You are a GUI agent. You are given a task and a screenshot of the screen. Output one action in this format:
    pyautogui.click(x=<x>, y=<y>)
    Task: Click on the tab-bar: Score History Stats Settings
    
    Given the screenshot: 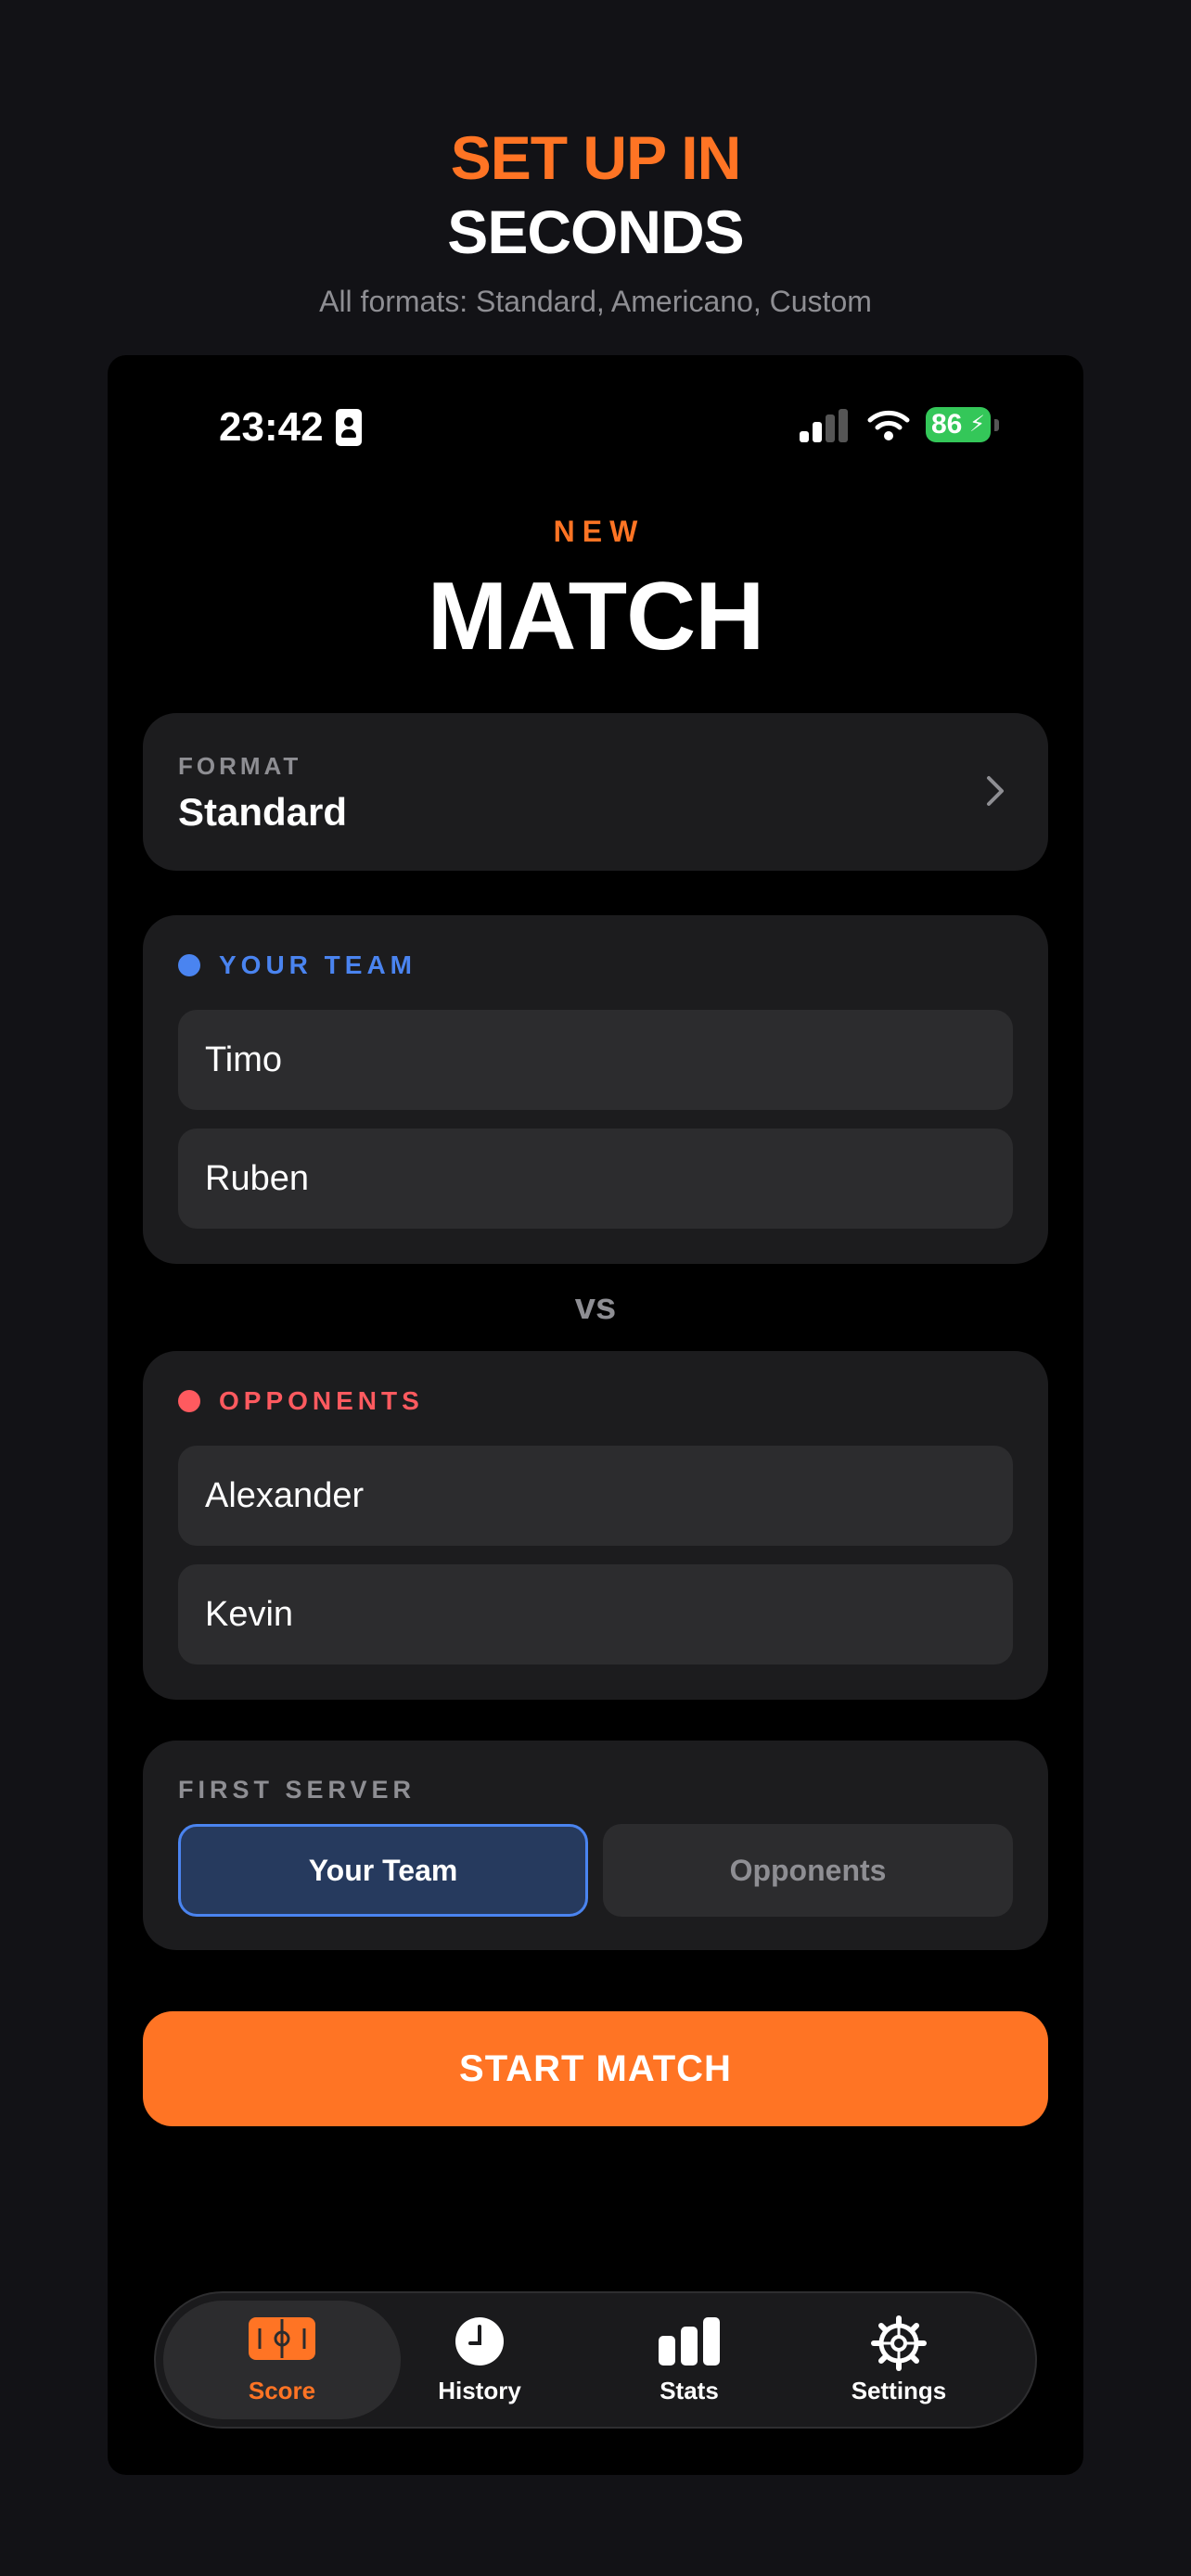 What is the action you would take?
    pyautogui.click(x=595, y=2360)
    